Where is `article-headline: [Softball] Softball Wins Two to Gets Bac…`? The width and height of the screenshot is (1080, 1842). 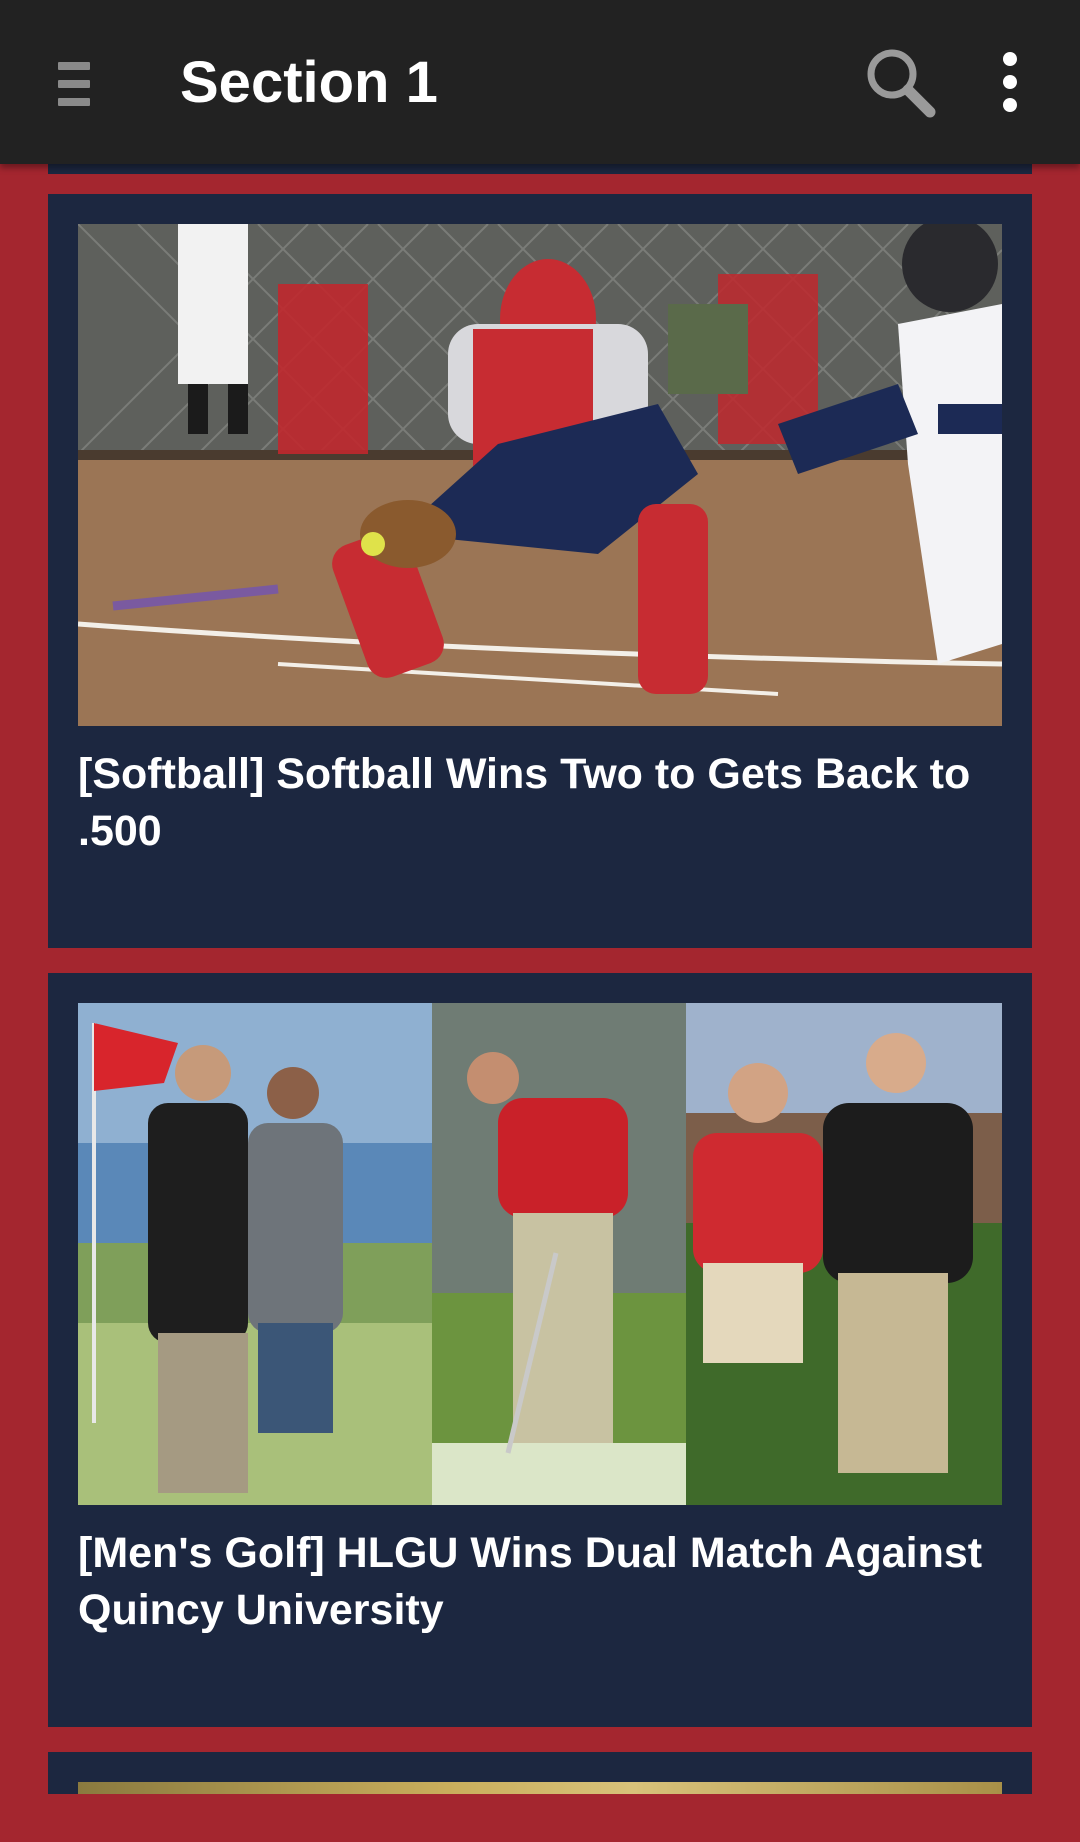
article-headline: [Softball] Softball Wins Two to Gets Bac… is located at coordinates (540, 803).